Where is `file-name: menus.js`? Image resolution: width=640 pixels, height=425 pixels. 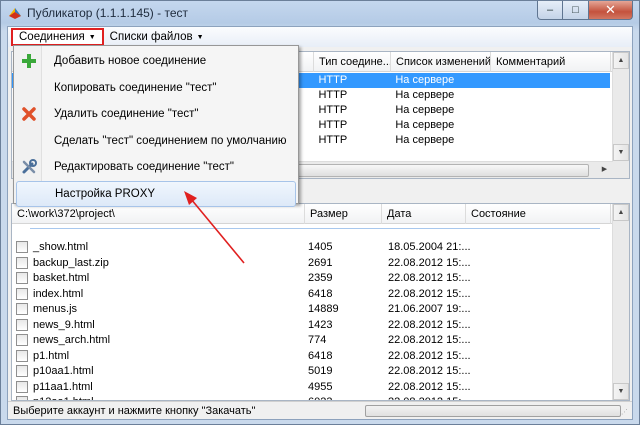 file-name: menus.js is located at coordinates (55, 309).